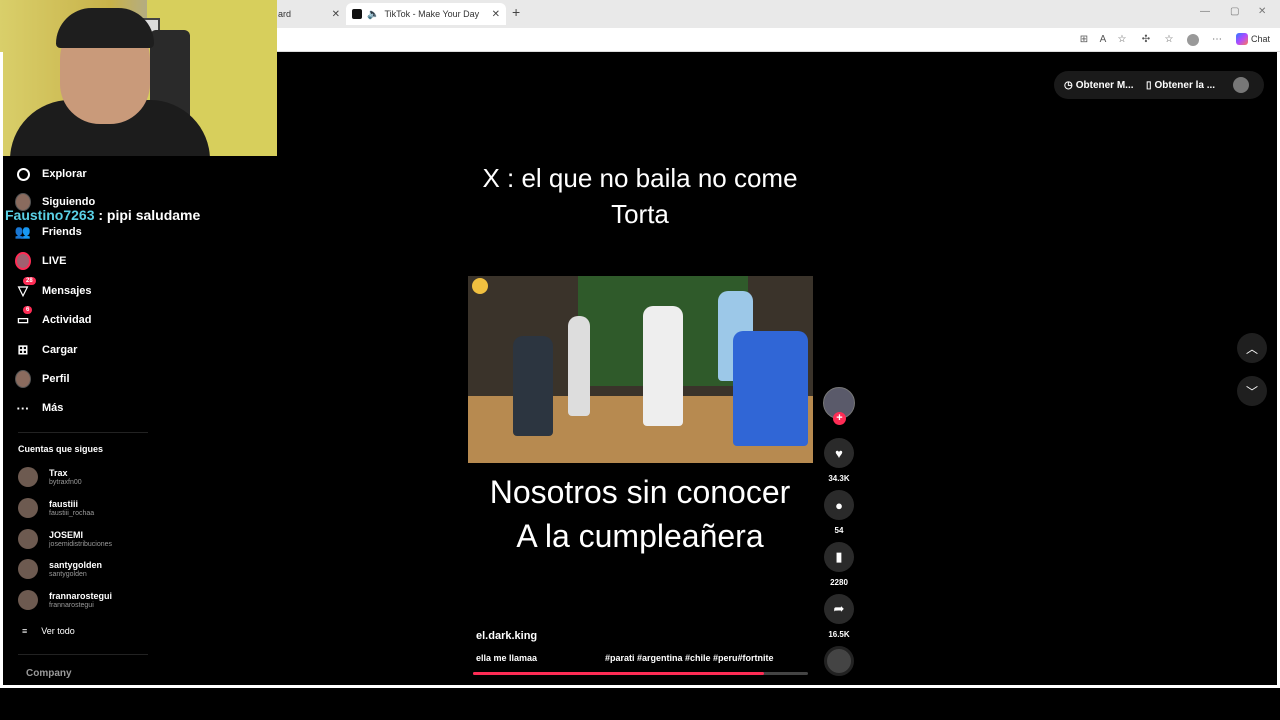  Describe the element at coordinates (81, 595) in the screenshot. I see `account-name: frannarostegui` at that location.